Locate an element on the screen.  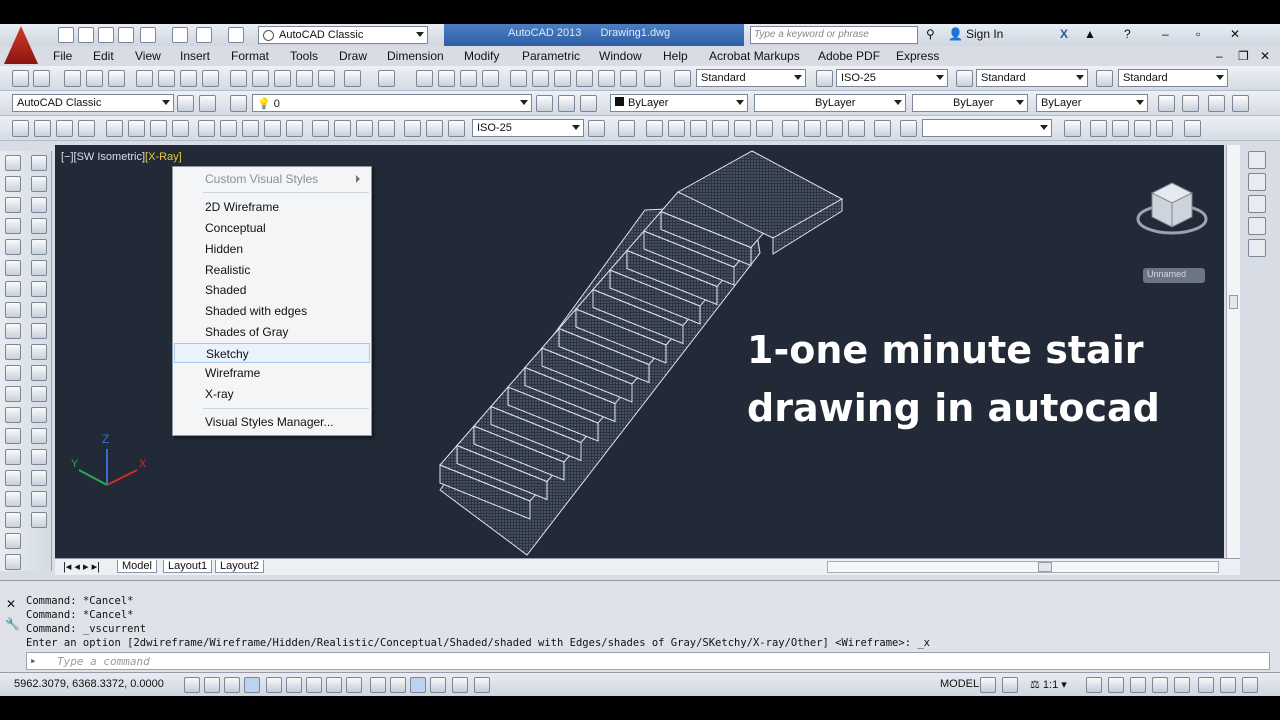
zoom-previous-icon is located at coordinates (490, 78).